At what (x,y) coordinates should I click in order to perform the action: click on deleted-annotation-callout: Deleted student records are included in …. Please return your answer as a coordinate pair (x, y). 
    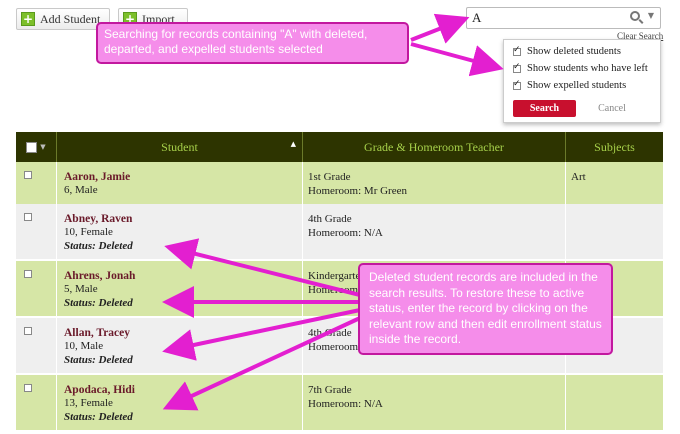
    Looking at the image, I should click on (485, 309).